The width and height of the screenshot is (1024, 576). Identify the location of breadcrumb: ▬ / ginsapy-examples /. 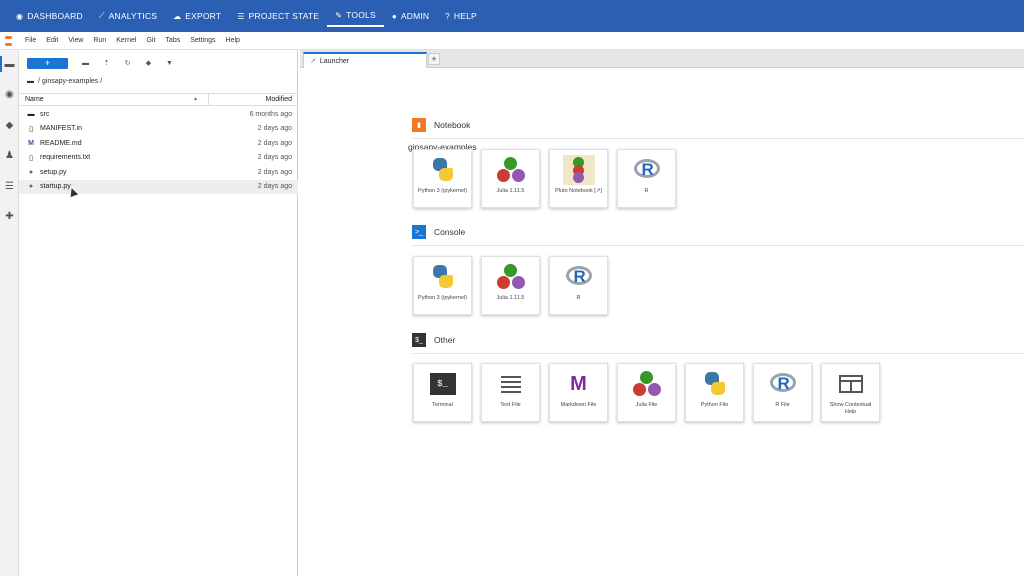
(64, 81).